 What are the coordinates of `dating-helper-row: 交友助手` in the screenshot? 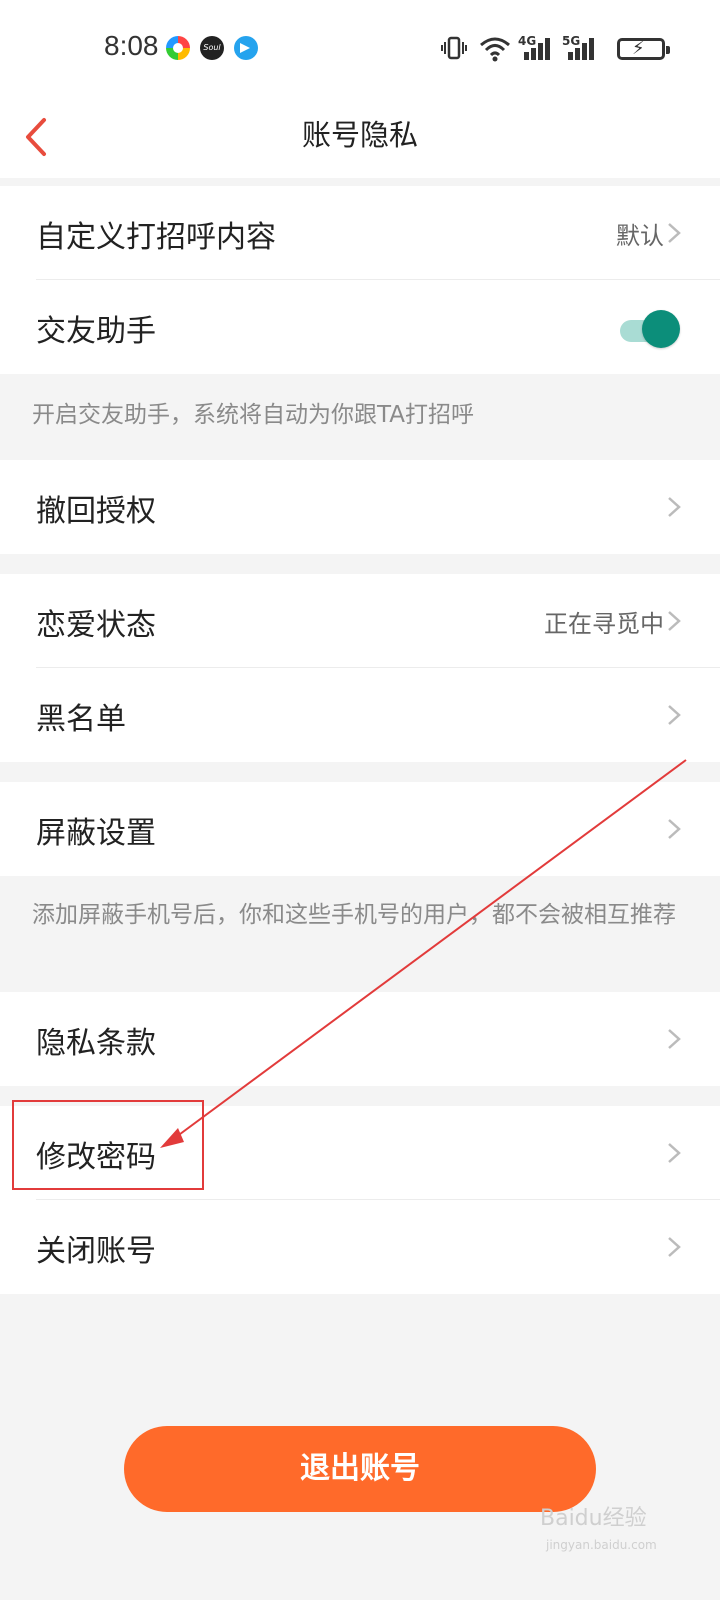 It's located at (360, 327).